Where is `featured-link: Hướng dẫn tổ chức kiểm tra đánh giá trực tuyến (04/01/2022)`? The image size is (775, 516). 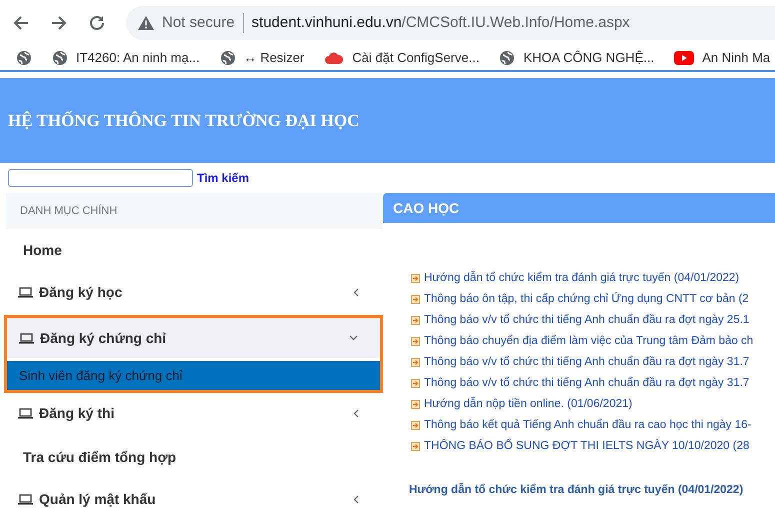 featured-link: Hướng dẫn tổ chức kiểm tra đánh giá trực tuyến (04/01/2022) is located at coordinates (576, 490).